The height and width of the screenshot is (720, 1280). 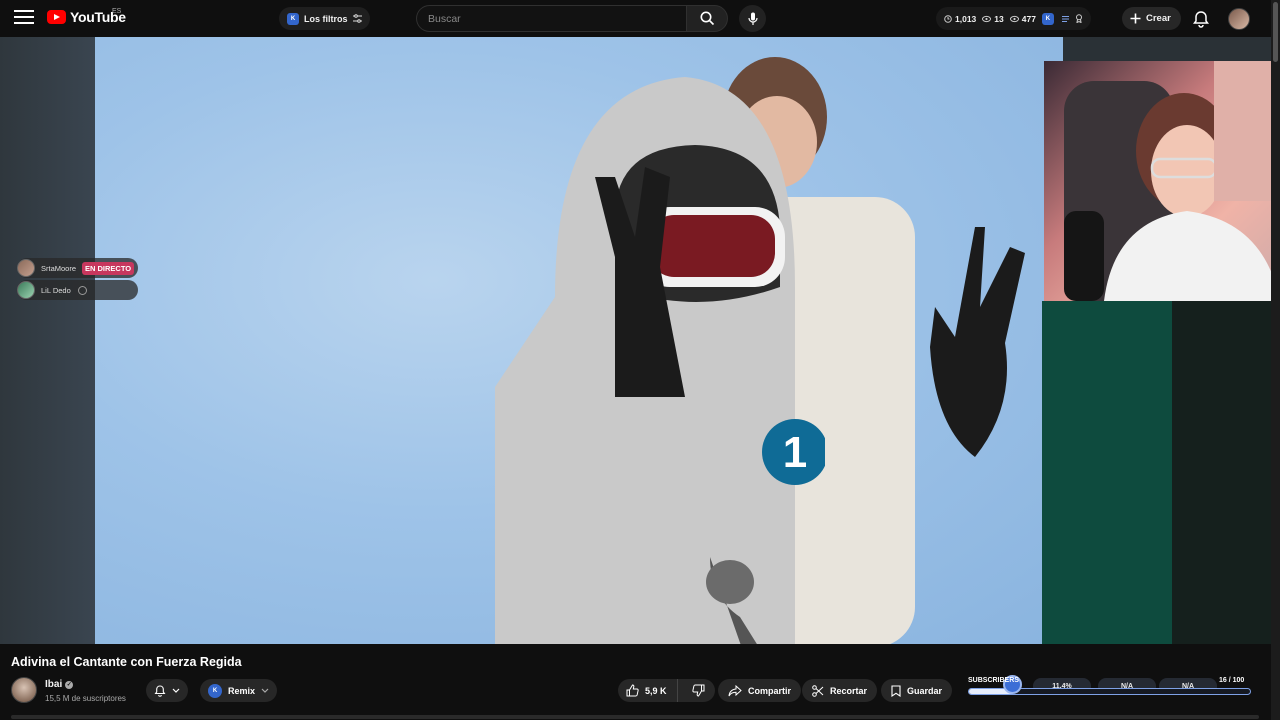 I want to click on clip-button: Recortar, so click(x=840, y=690).